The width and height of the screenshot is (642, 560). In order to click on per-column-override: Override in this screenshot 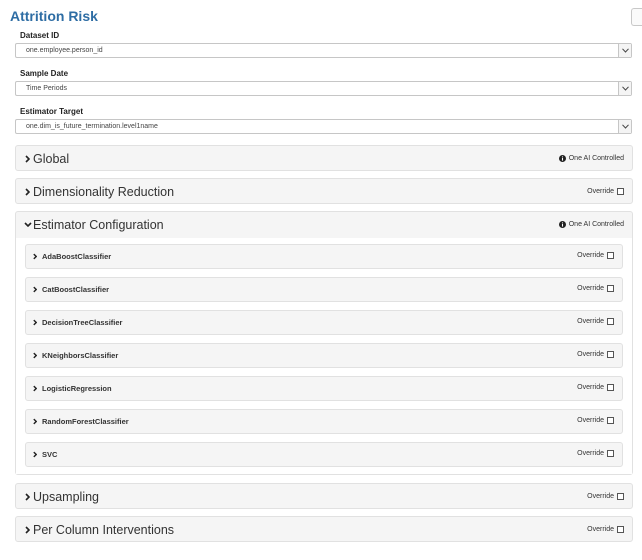, I will do `click(605, 529)`.